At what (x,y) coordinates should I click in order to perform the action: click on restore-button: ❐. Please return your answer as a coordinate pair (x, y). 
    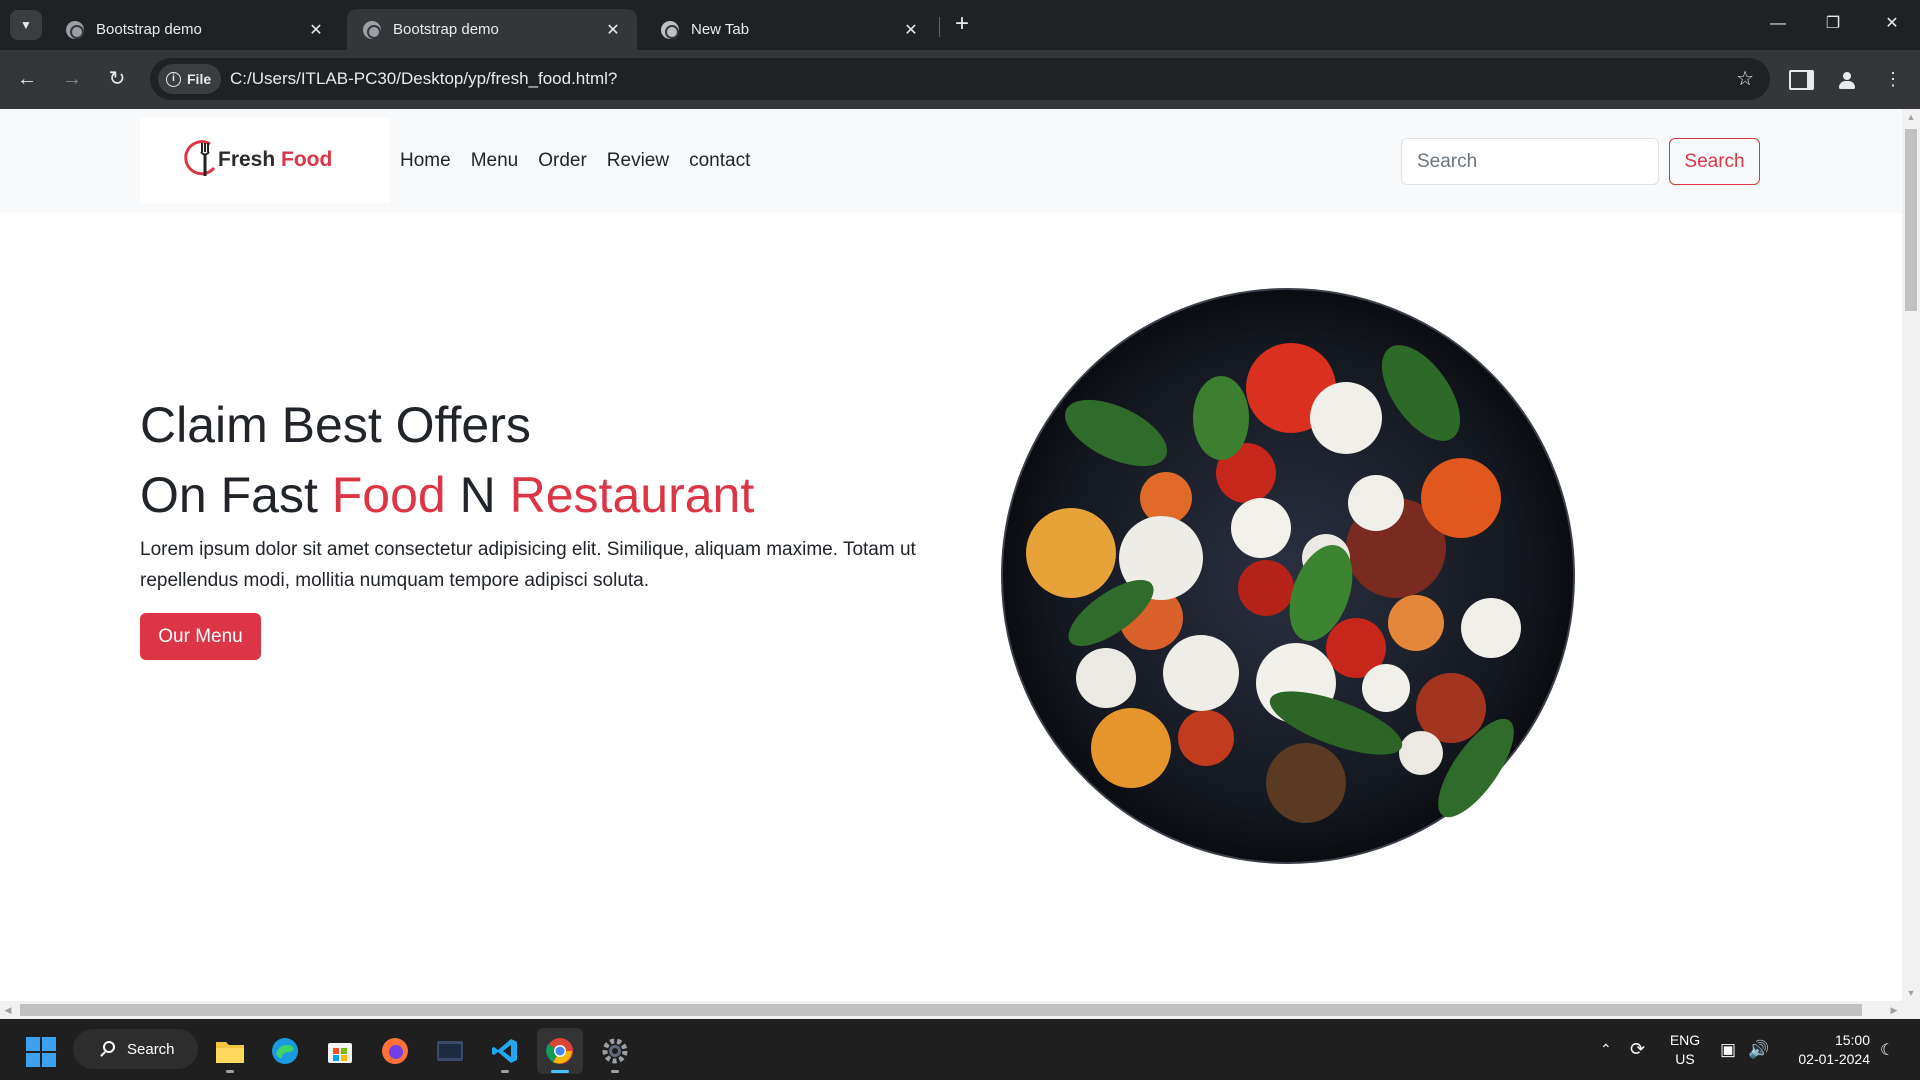
    Looking at the image, I should click on (1833, 24).